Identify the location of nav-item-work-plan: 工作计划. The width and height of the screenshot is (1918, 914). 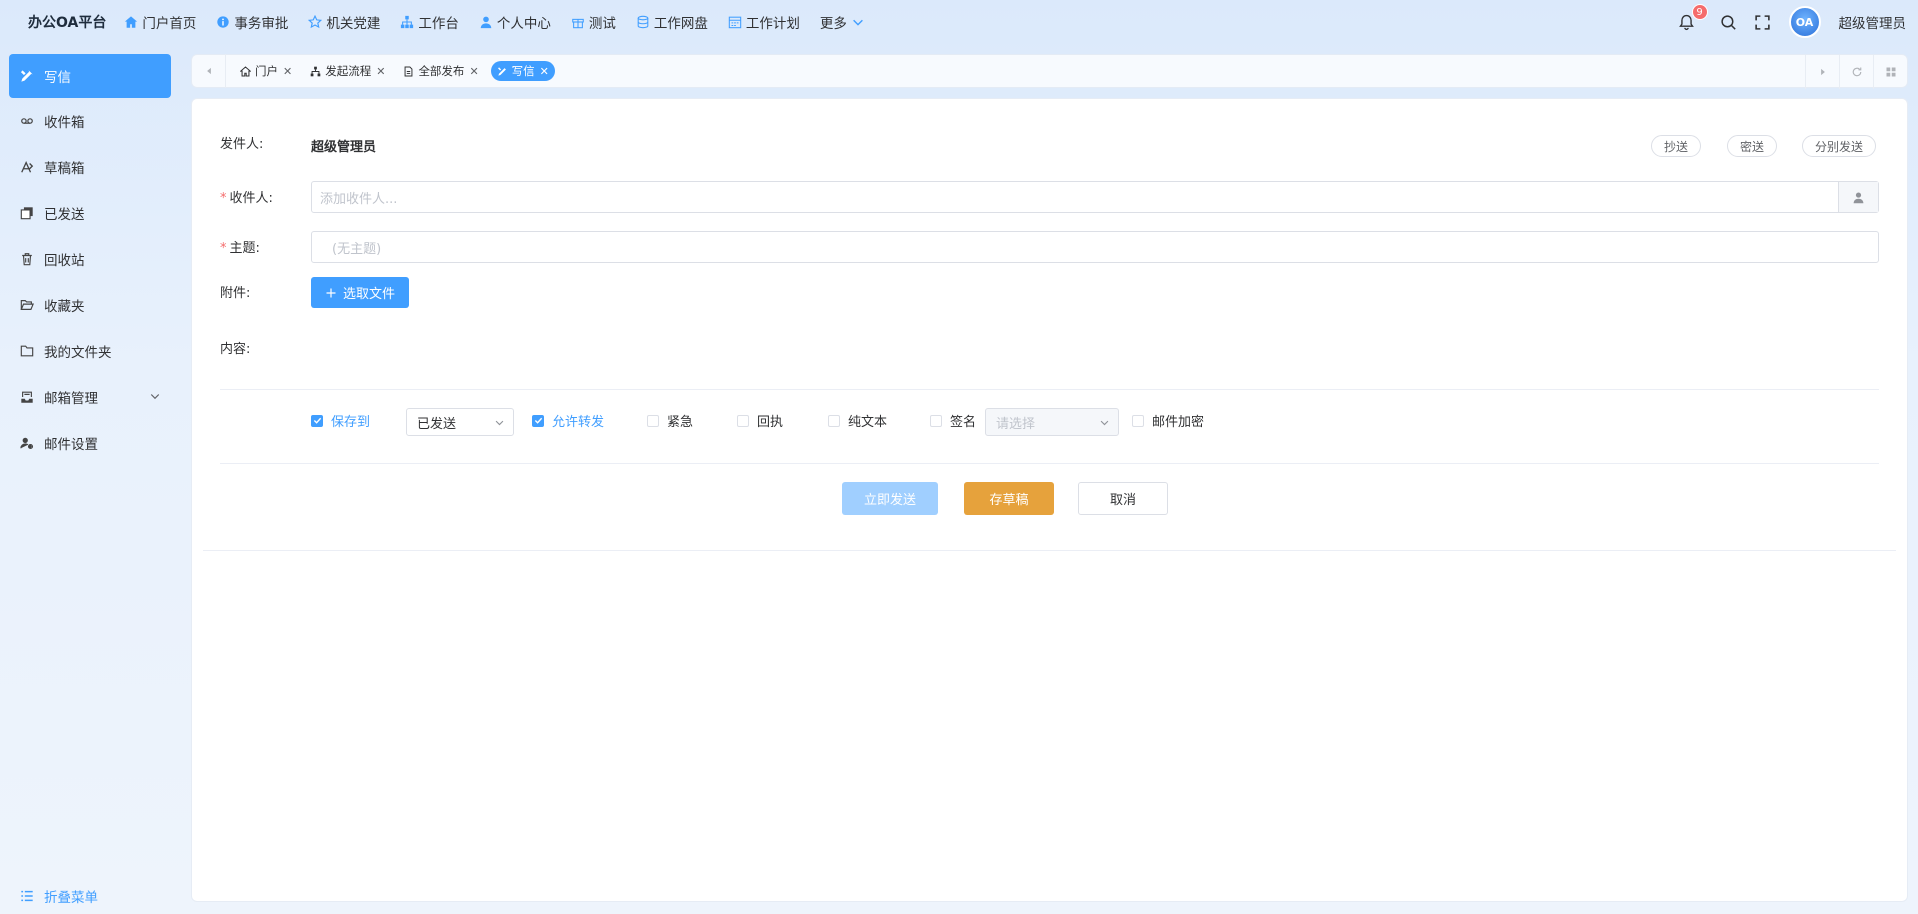
(764, 22).